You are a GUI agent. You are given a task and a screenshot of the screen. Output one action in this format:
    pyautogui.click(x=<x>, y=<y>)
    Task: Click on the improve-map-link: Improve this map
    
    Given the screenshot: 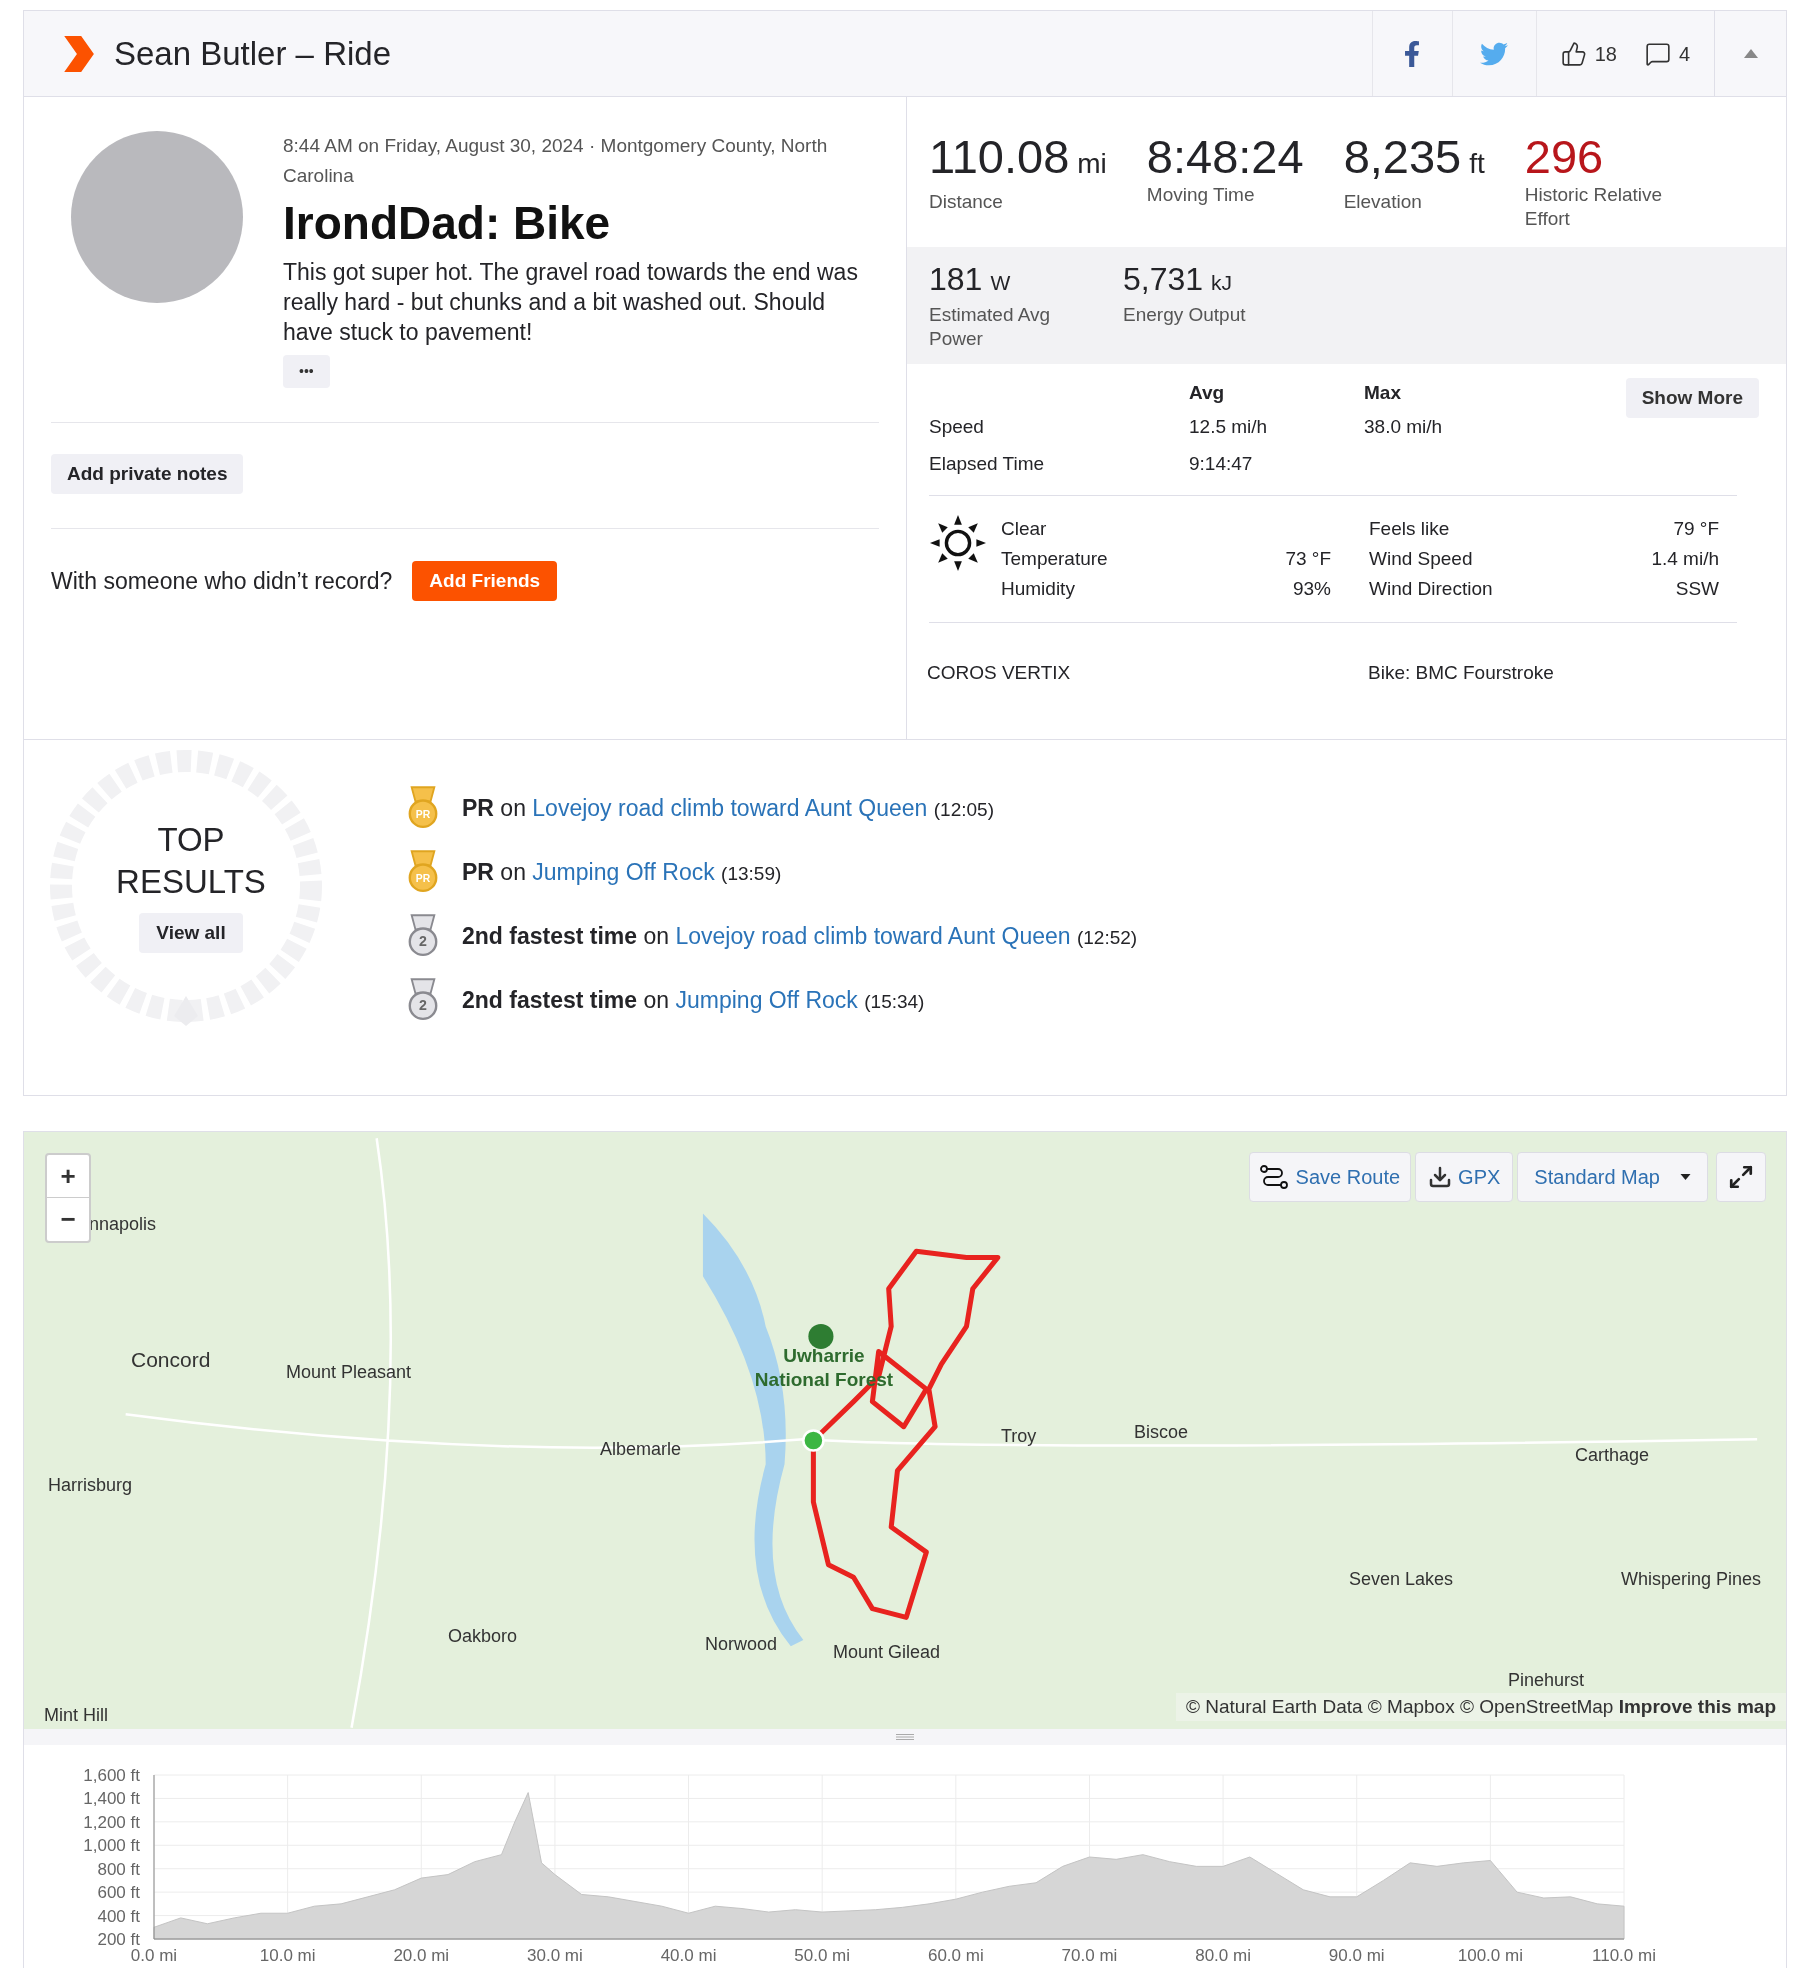 What is the action you would take?
    pyautogui.click(x=1697, y=1706)
    